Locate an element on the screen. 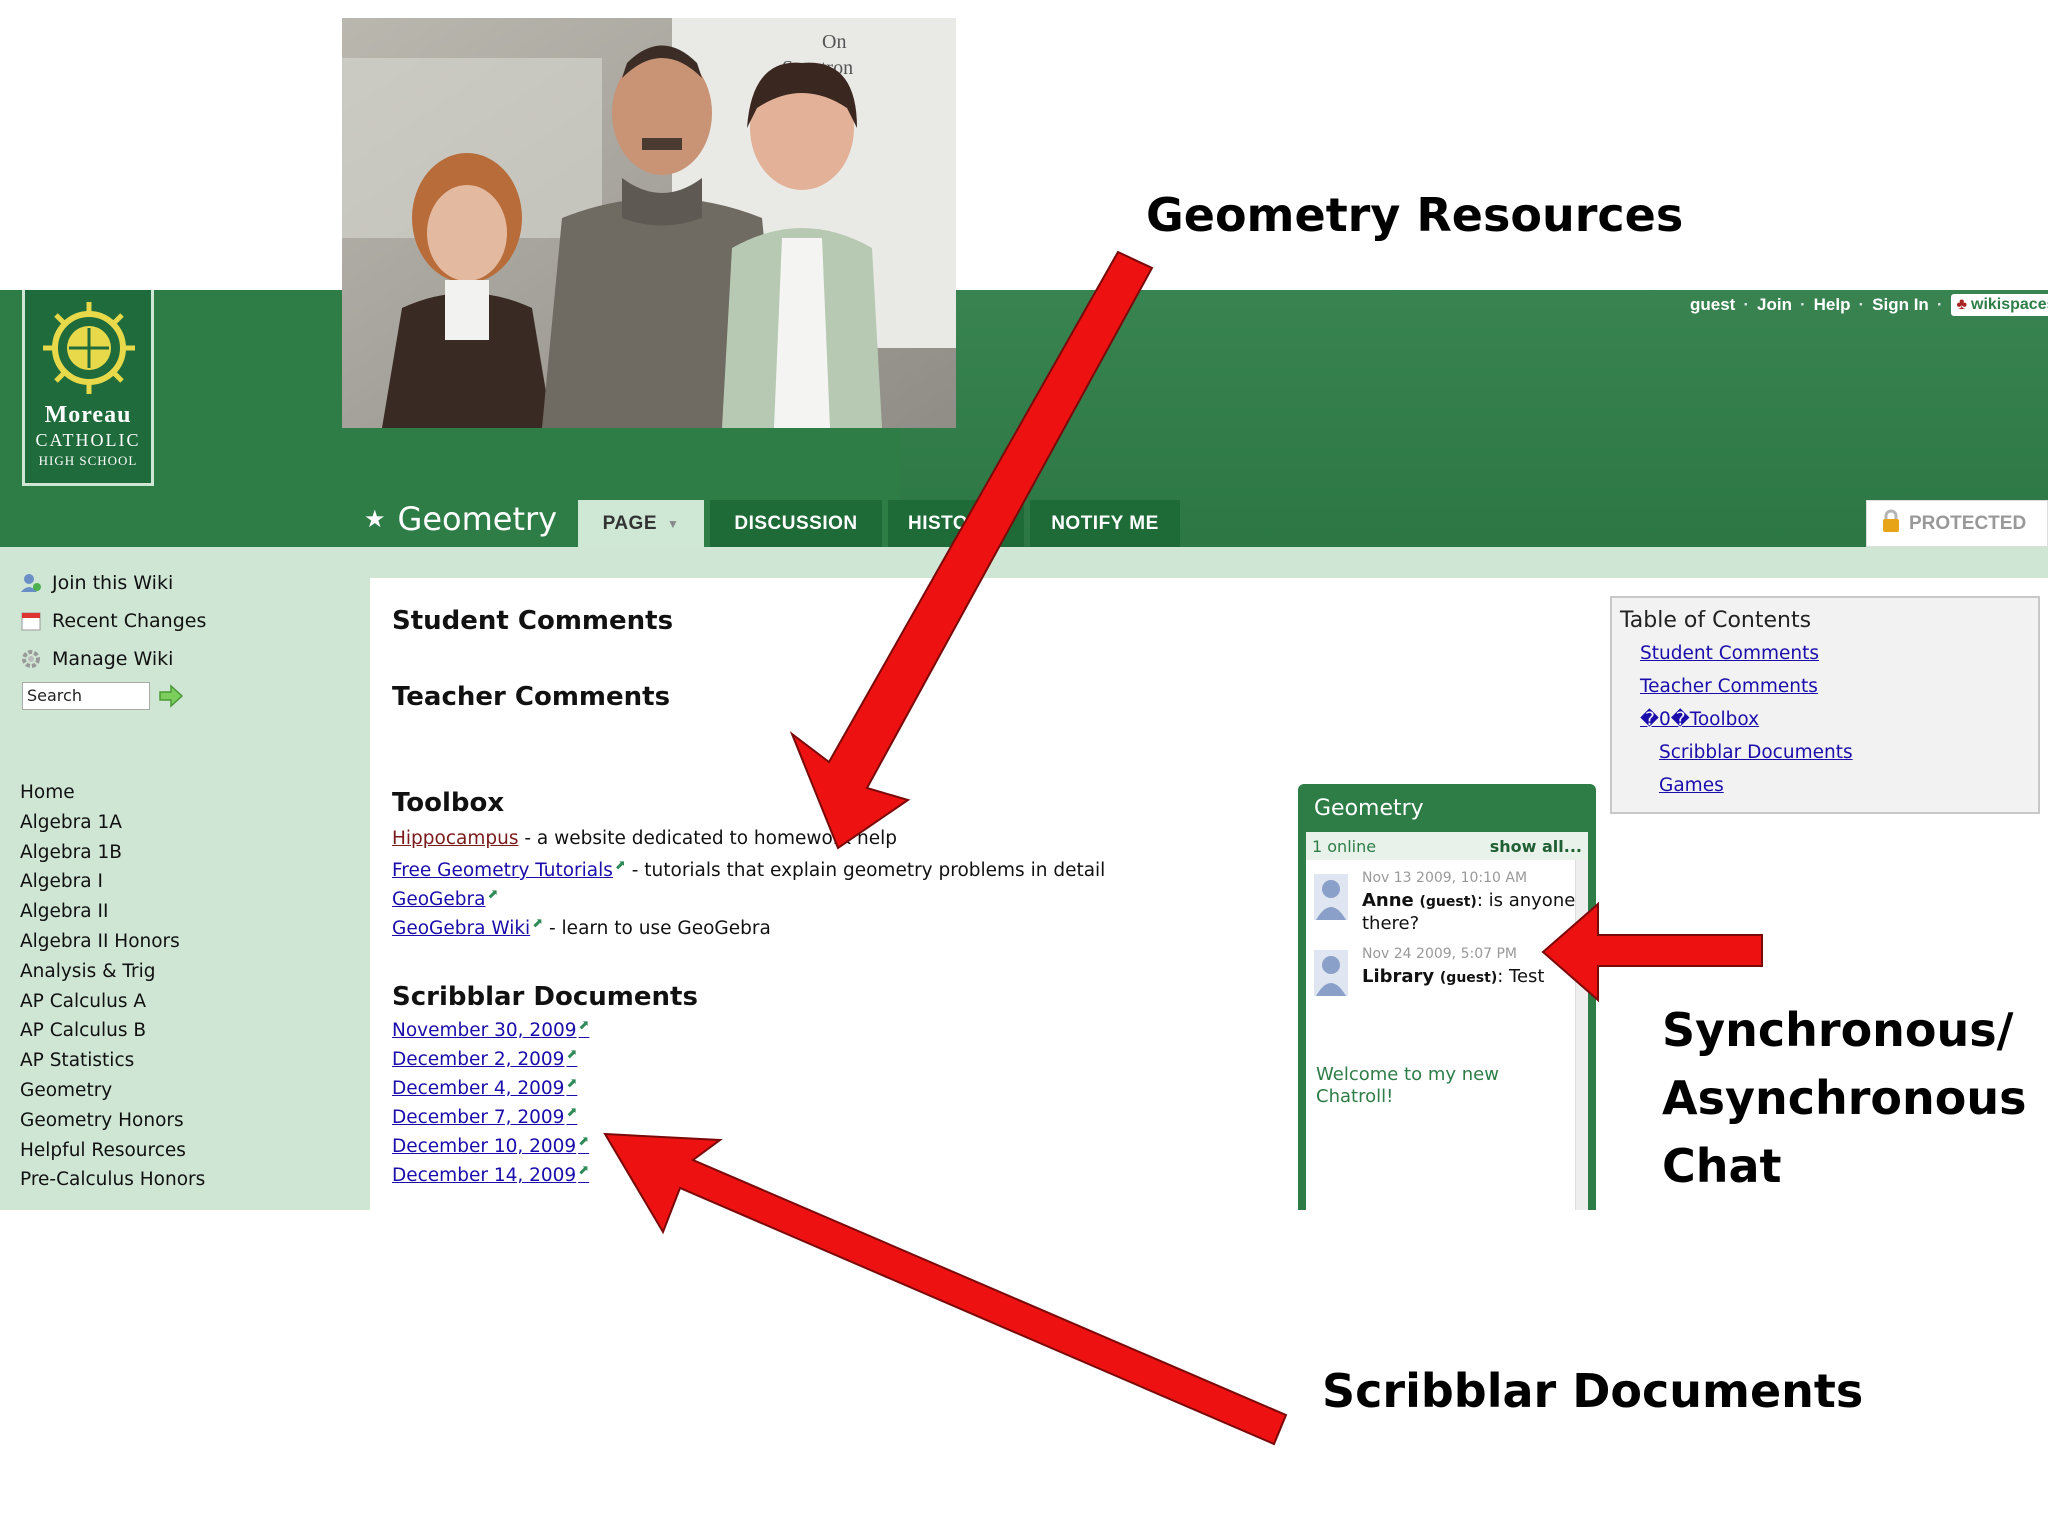  toolbox-item: GeoGebra ⬈ is located at coordinates (445, 898).